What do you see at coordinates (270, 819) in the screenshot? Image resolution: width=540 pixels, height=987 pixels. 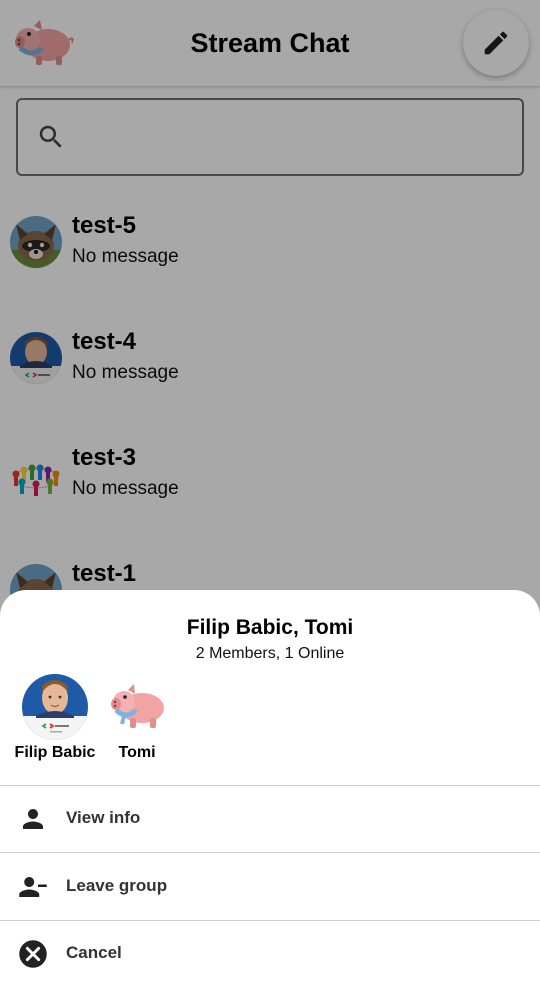 I see `view-info-button: View info` at bounding box center [270, 819].